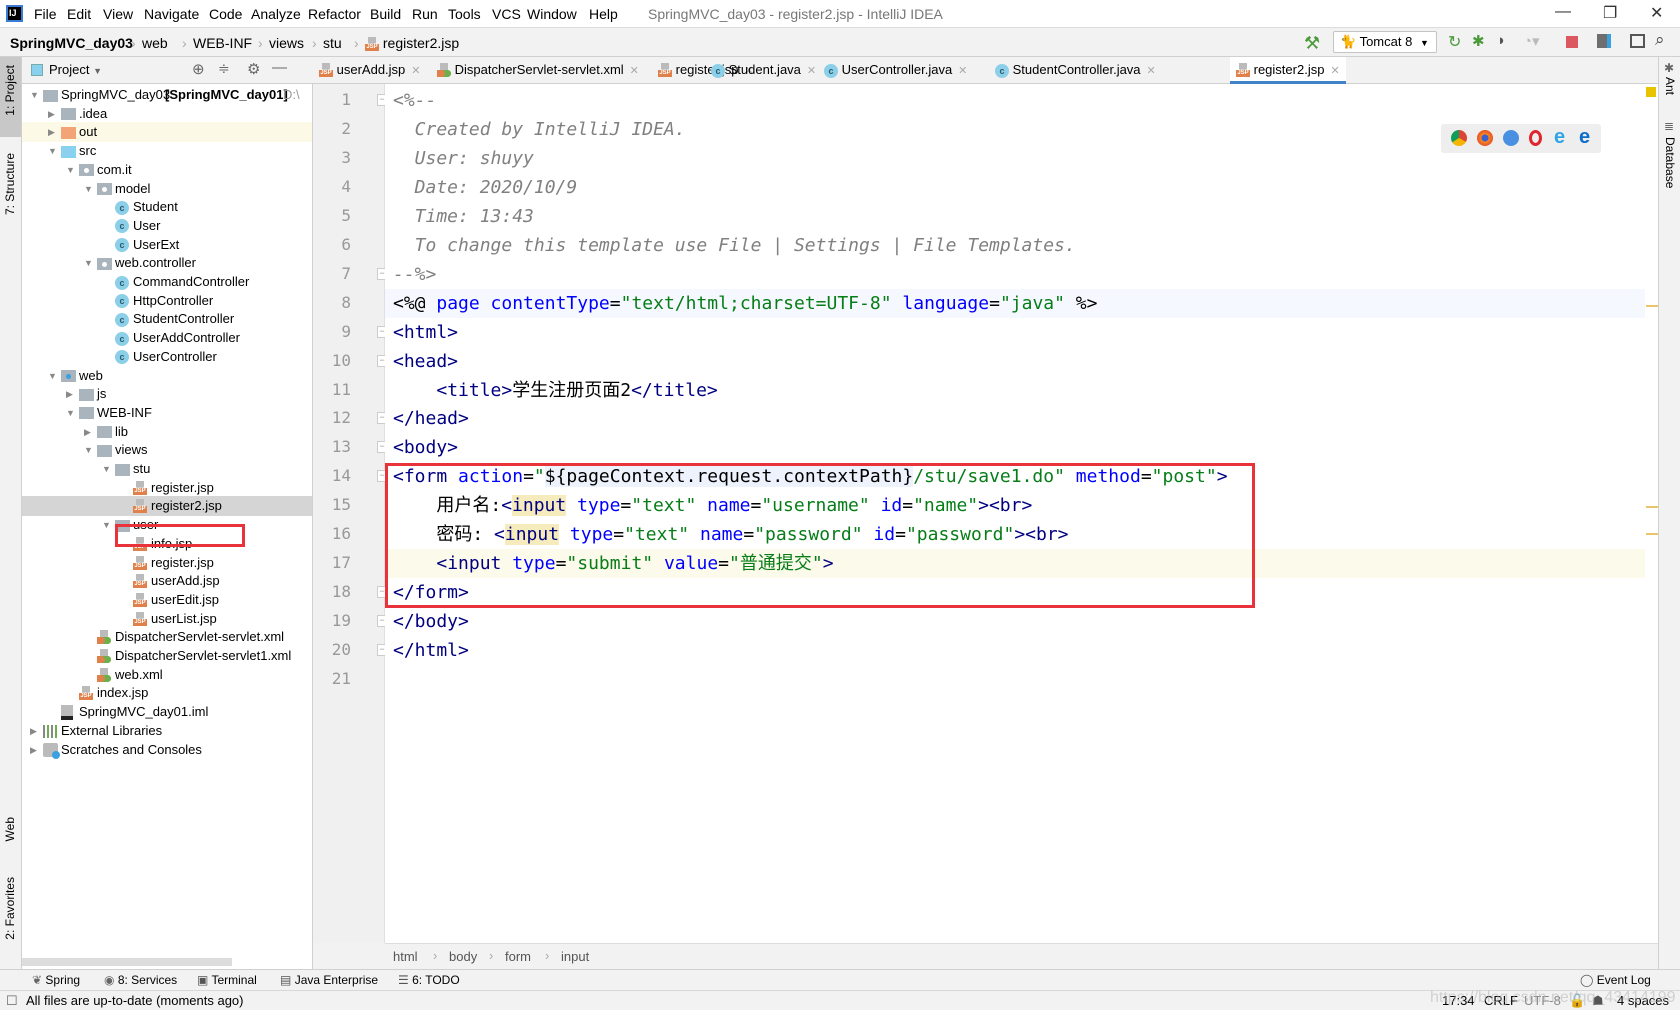  I want to click on tree-item: ▼ com.it, so click(167, 170).